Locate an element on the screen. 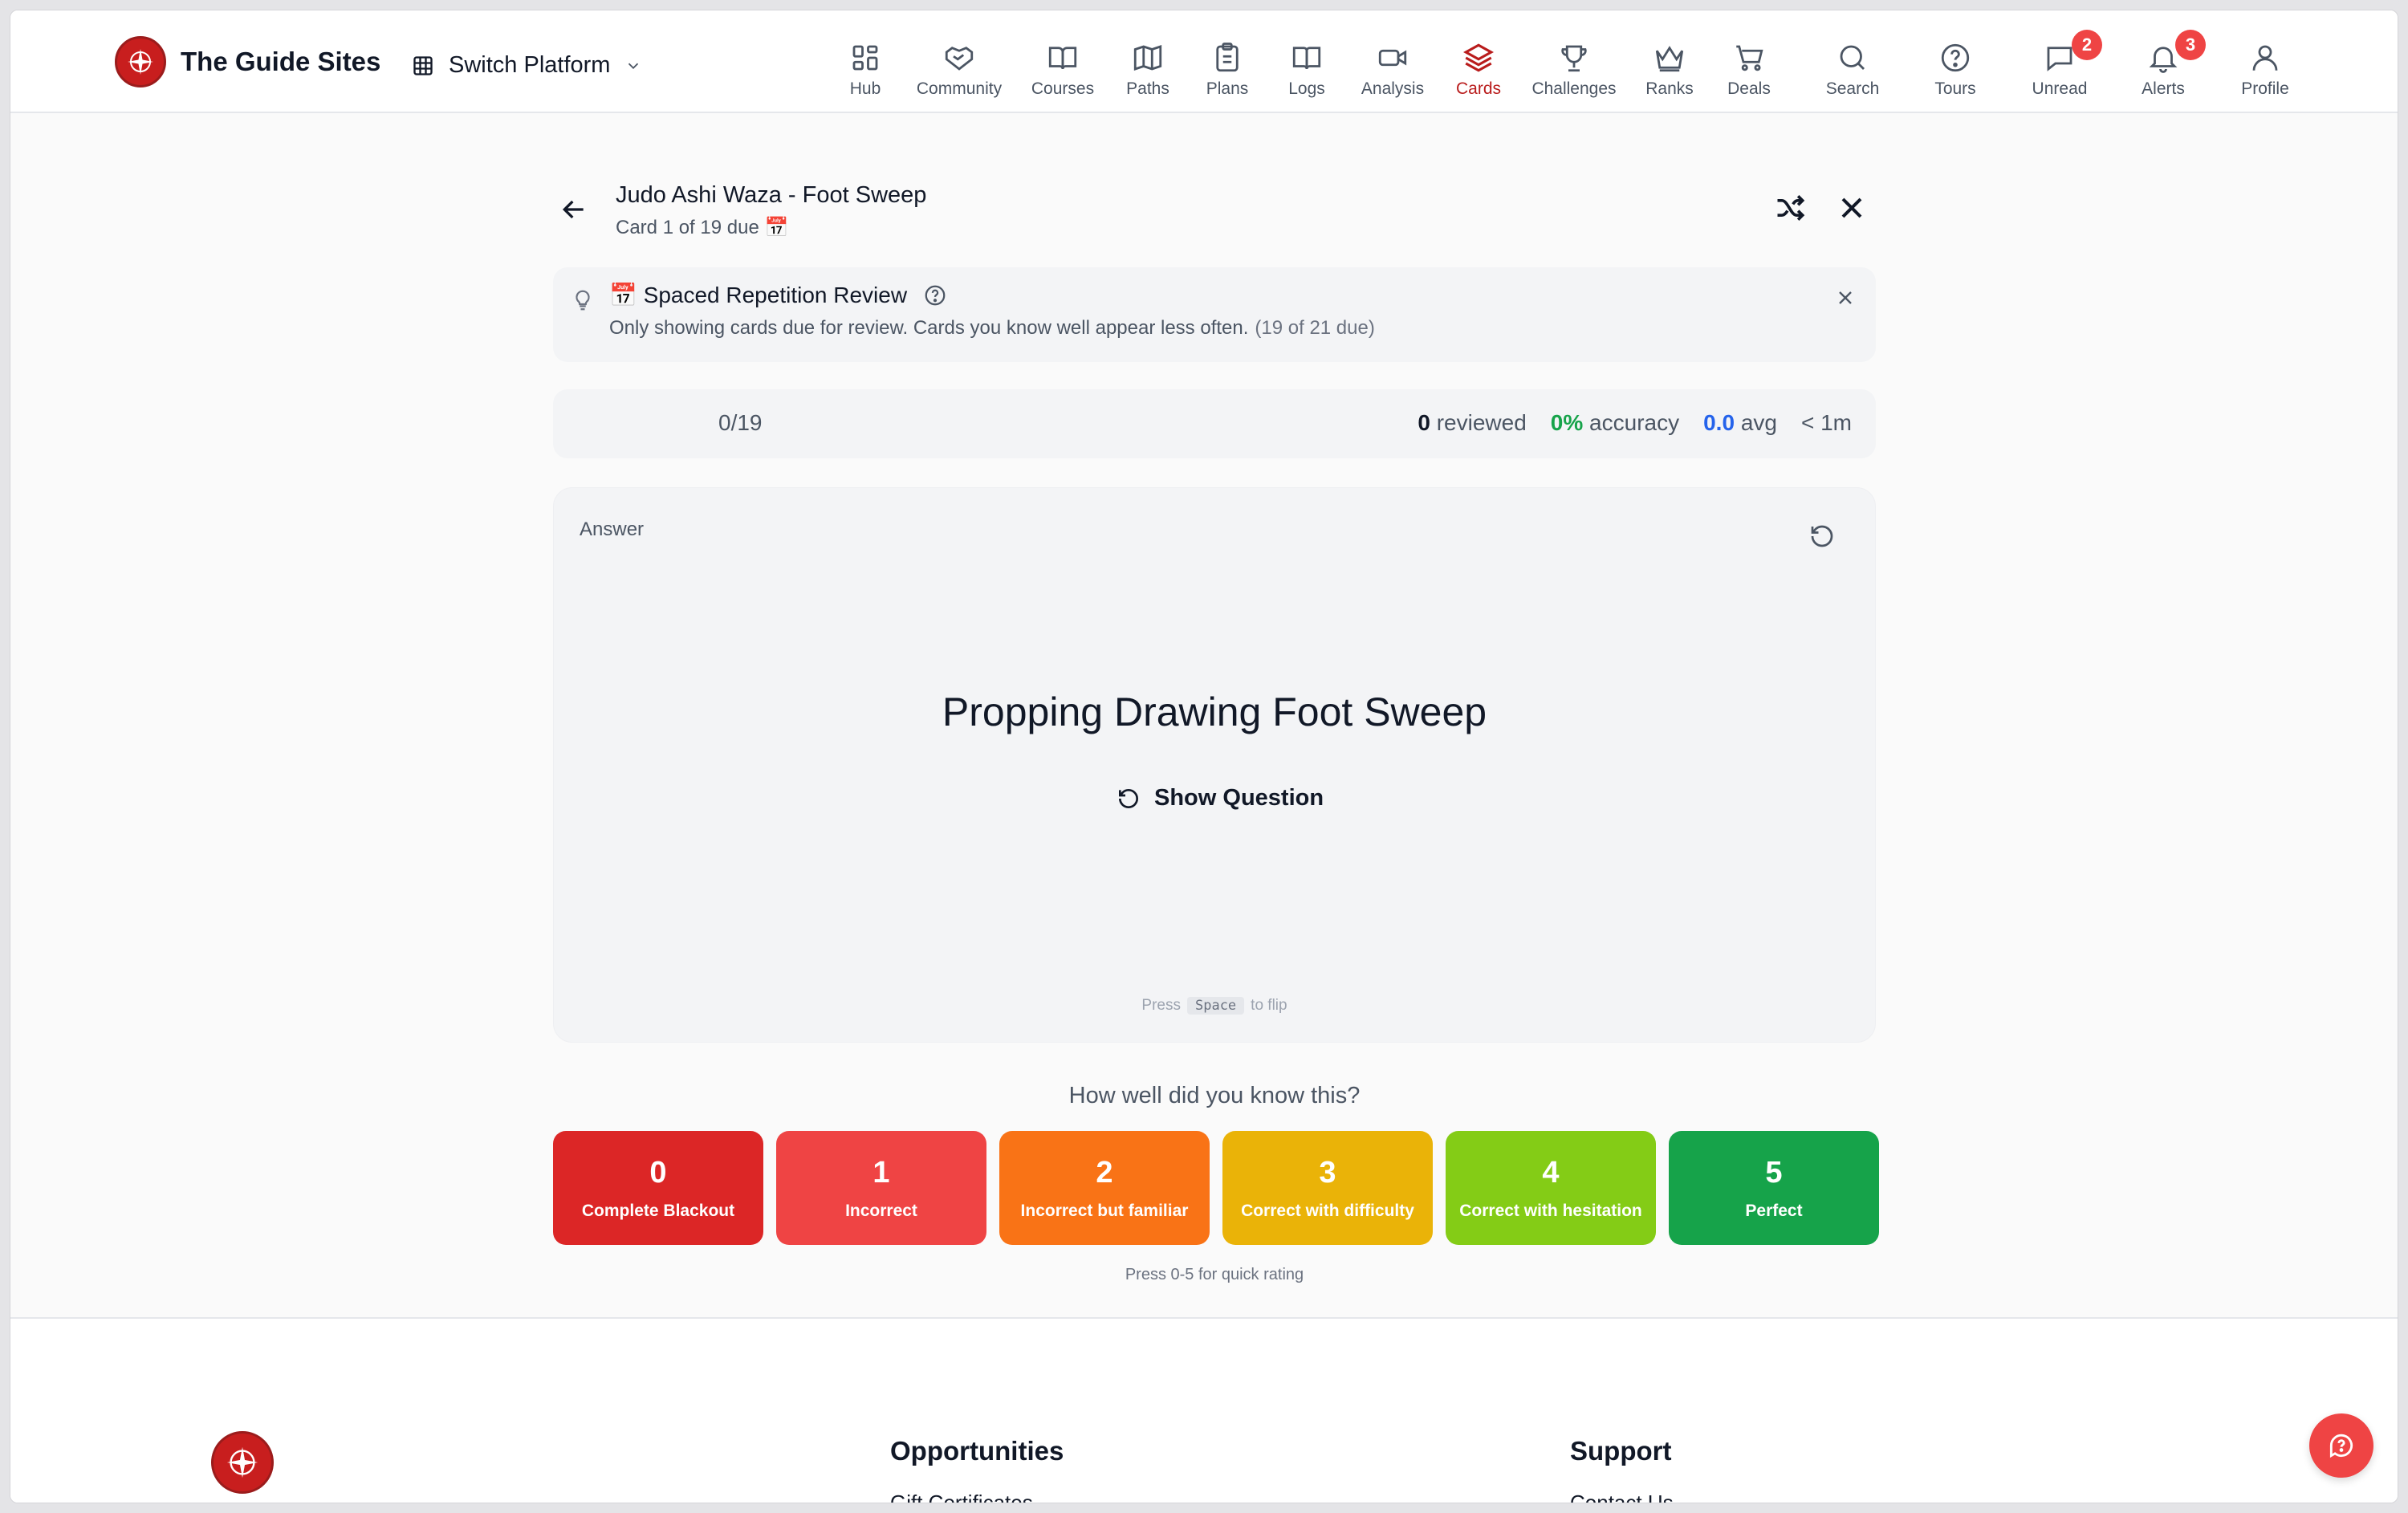  review-stats-bar: 0/19 0 reviewed 0% accuracy 0.0 avg < 1m is located at coordinates (1214, 423).